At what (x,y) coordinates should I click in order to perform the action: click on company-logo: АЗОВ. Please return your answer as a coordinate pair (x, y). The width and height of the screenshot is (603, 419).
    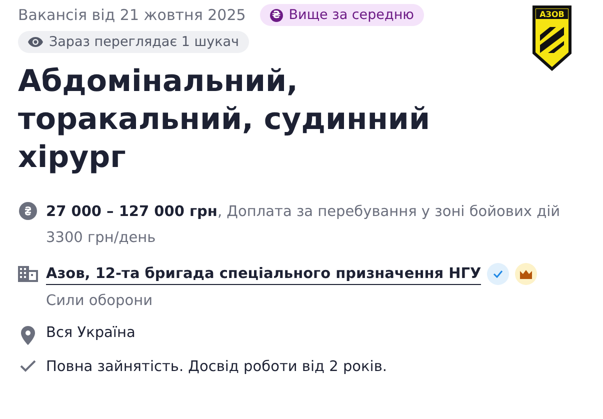
    Looking at the image, I should click on (552, 38).